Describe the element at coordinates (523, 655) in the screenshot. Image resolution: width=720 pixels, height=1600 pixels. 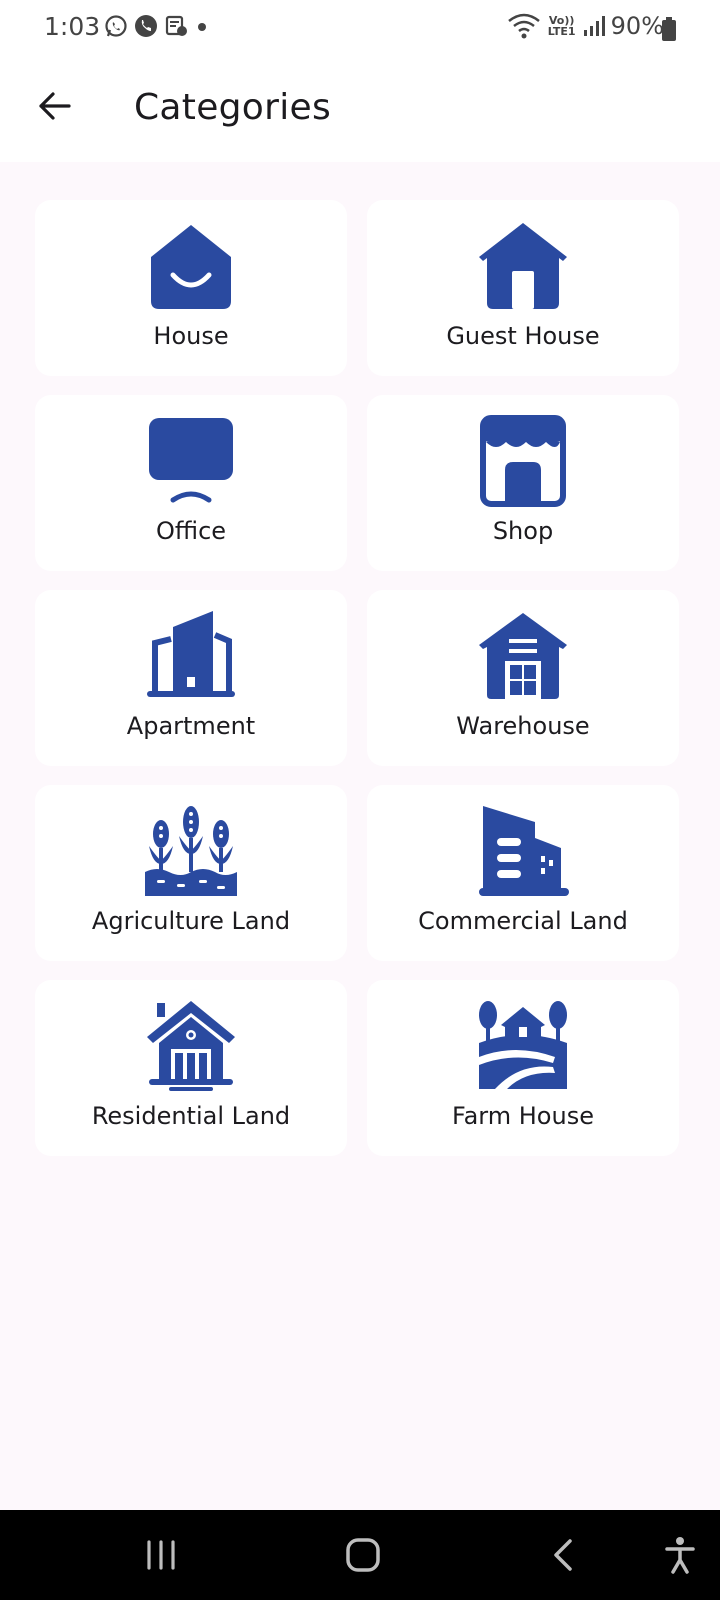
I see `warehouse-icon` at that location.